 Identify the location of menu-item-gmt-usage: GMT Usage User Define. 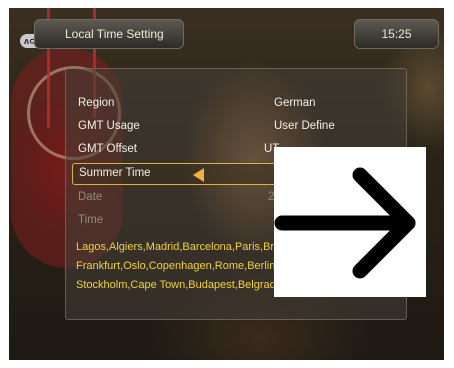
(242, 127).